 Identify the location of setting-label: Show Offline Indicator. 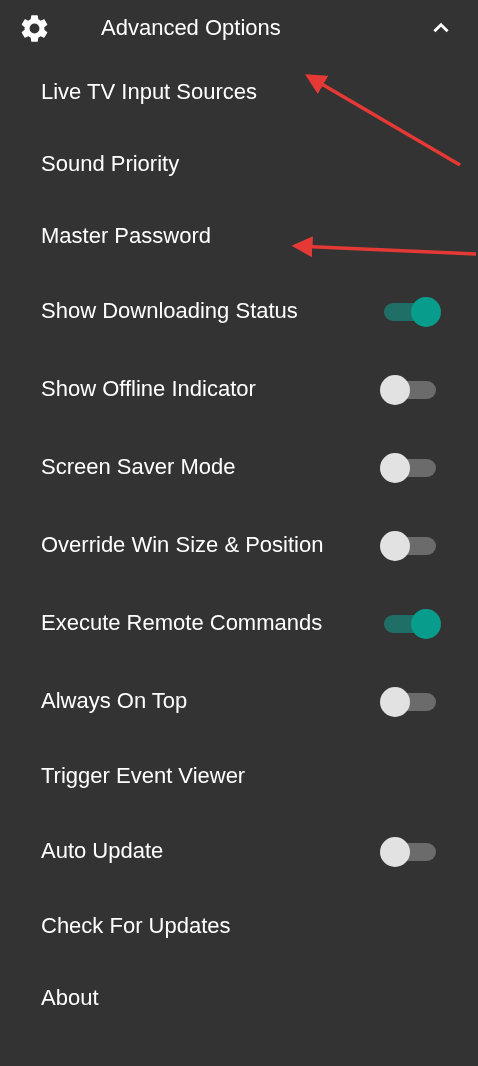
(148, 389).